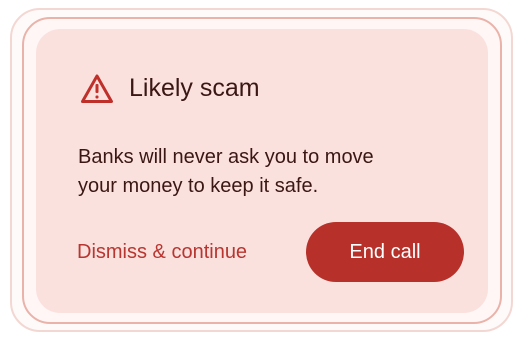 The width and height of the screenshot is (523, 341). I want to click on alert-title: Likely scam, so click(194, 88).